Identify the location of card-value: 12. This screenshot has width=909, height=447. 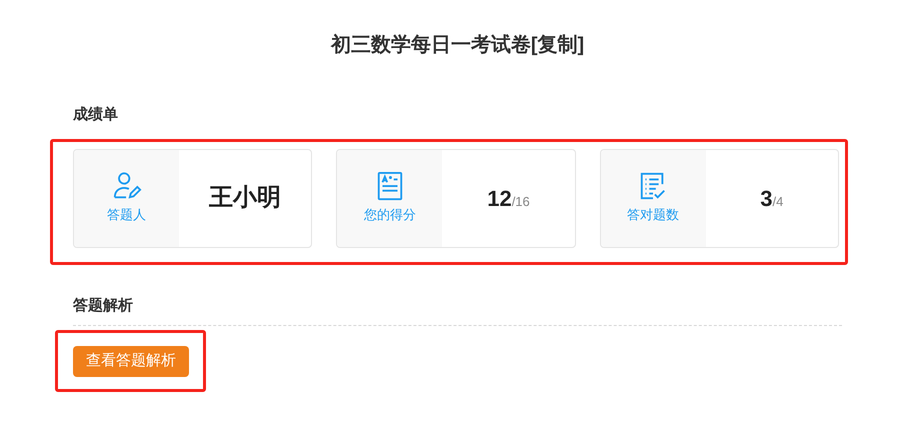
(499, 198).